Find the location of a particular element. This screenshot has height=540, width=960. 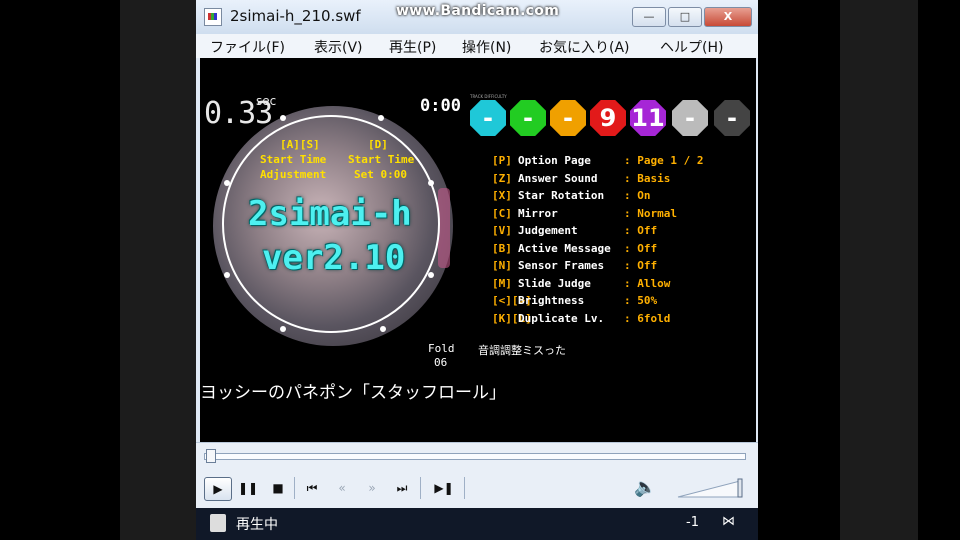

title-bar: 2simai-h_210.swf www.Bandicam.com — □ X is located at coordinates (477, 17).